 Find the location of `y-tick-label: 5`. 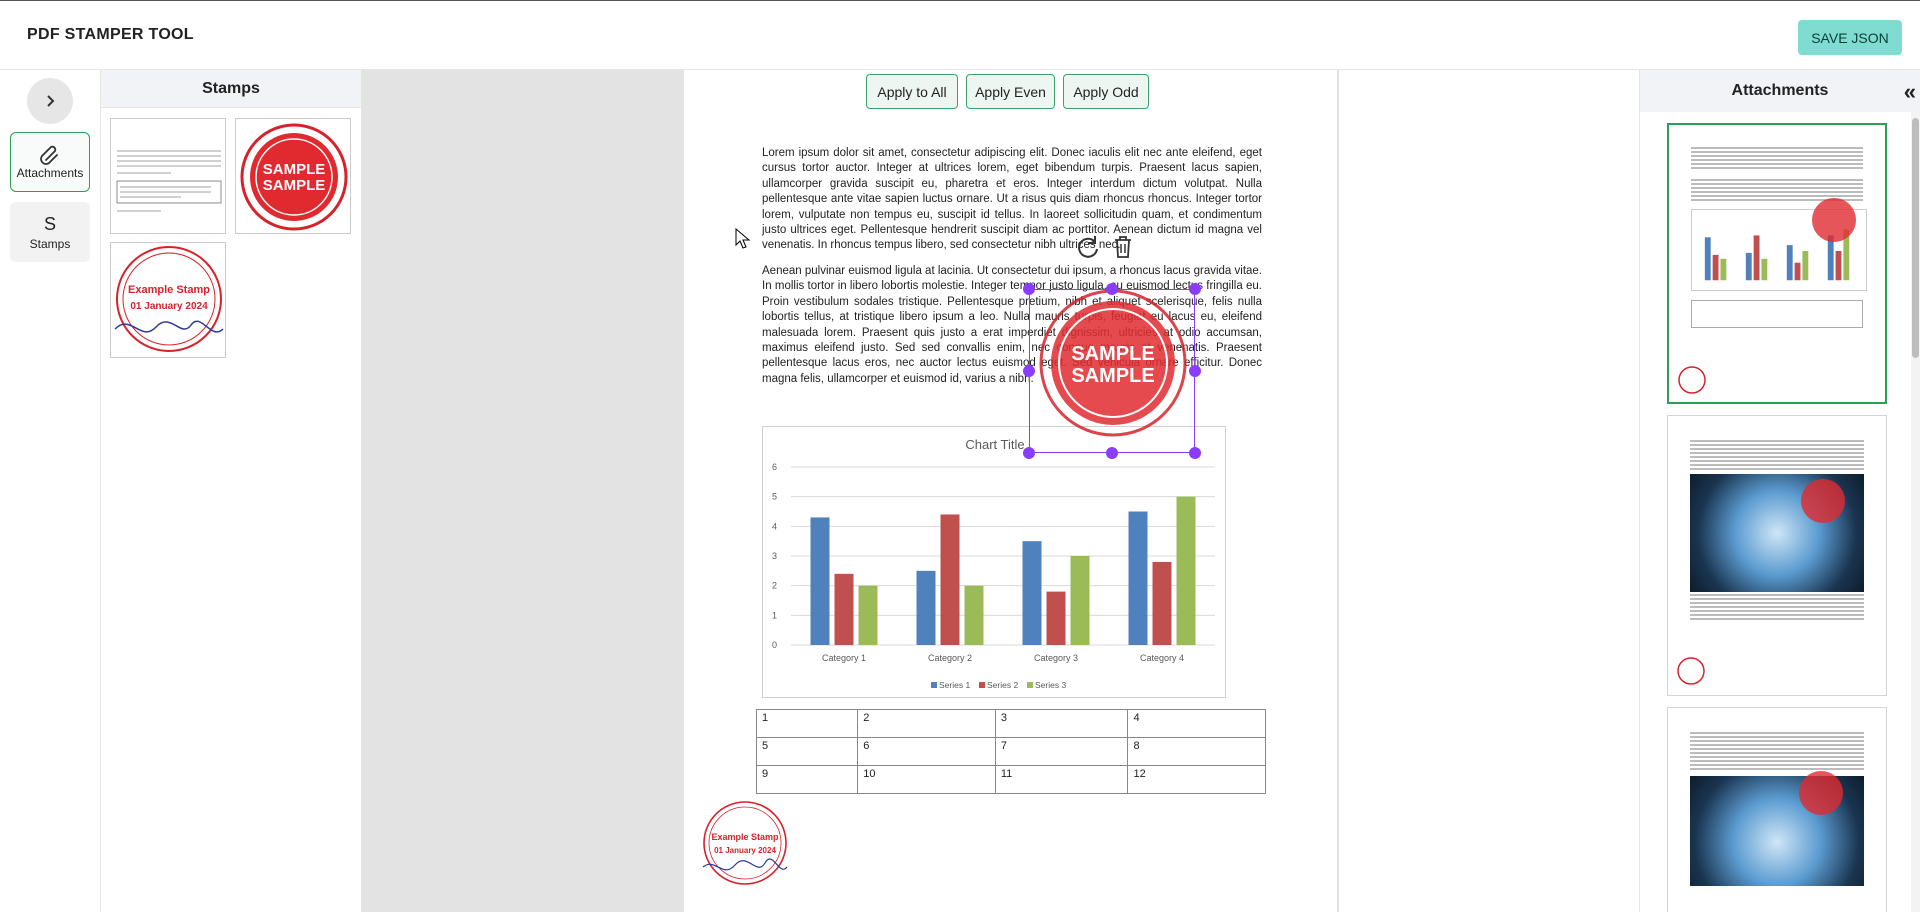

y-tick-label: 5 is located at coordinates (774, 497).